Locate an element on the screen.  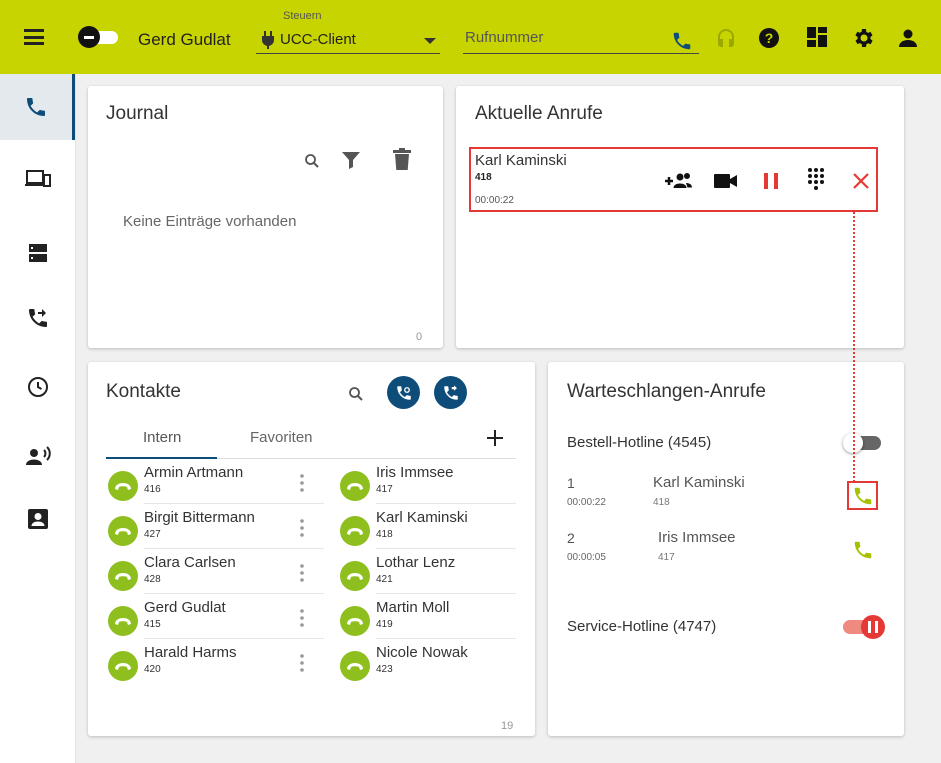
queue-position: 1 is located at coordinates (571, 483).